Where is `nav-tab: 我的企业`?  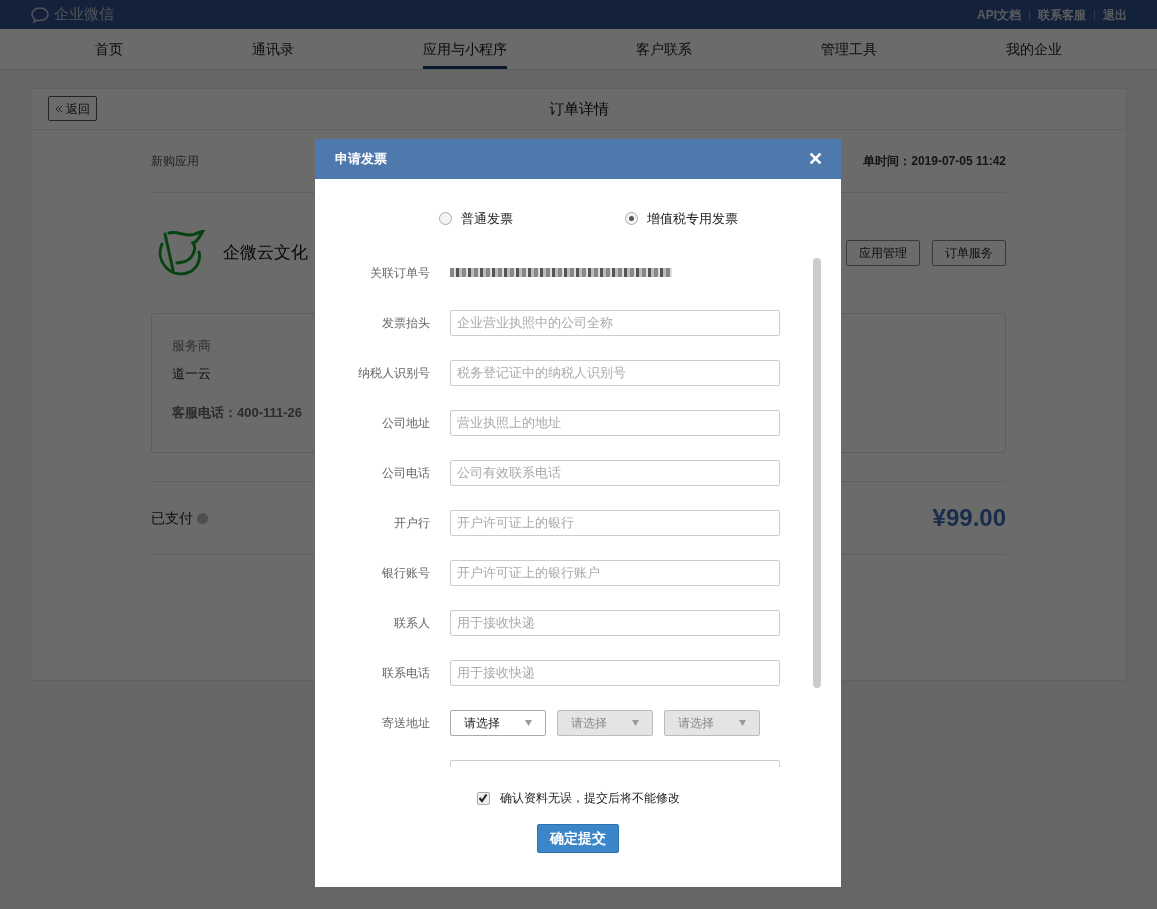 nav-tab: 我的企业 is located at coordinates (1034, 49).